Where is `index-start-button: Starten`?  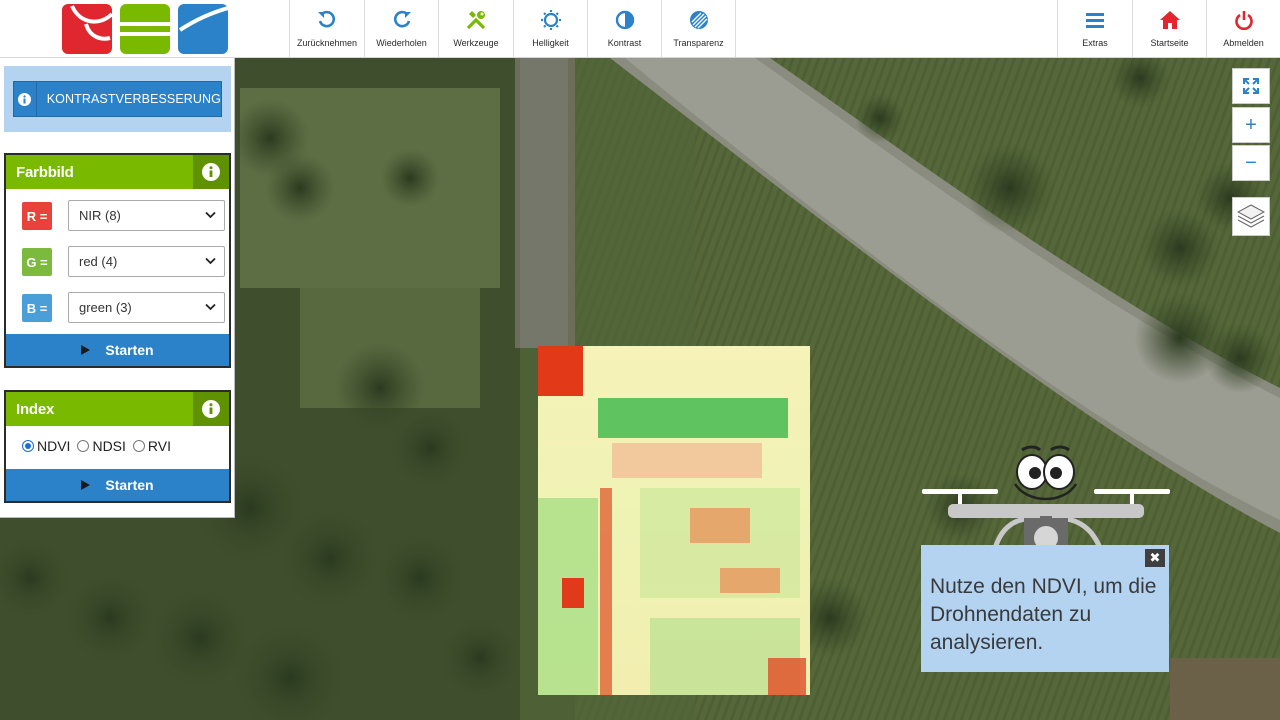 index-start-button: Starten is located at coordinates (117, 485).